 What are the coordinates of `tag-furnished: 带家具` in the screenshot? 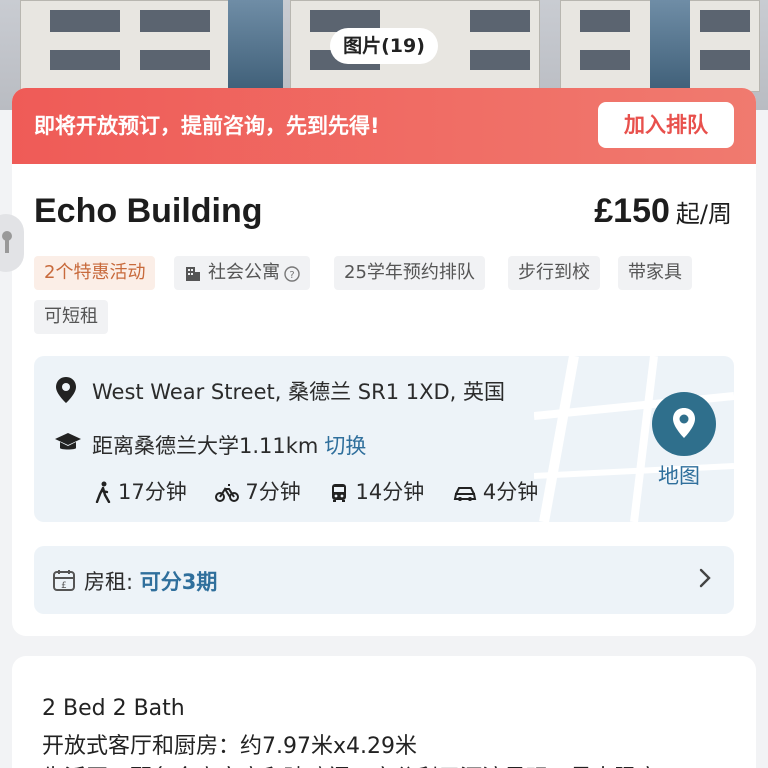 It's located at (655, 273).